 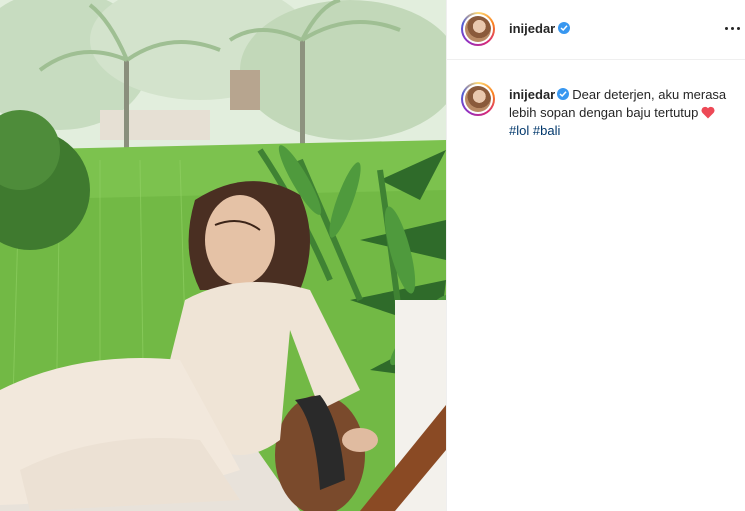 What do you see at coordinates (519, 130) in the screenshot?
I see `hashtag-link: #lol` at bounding box center [519, 130].